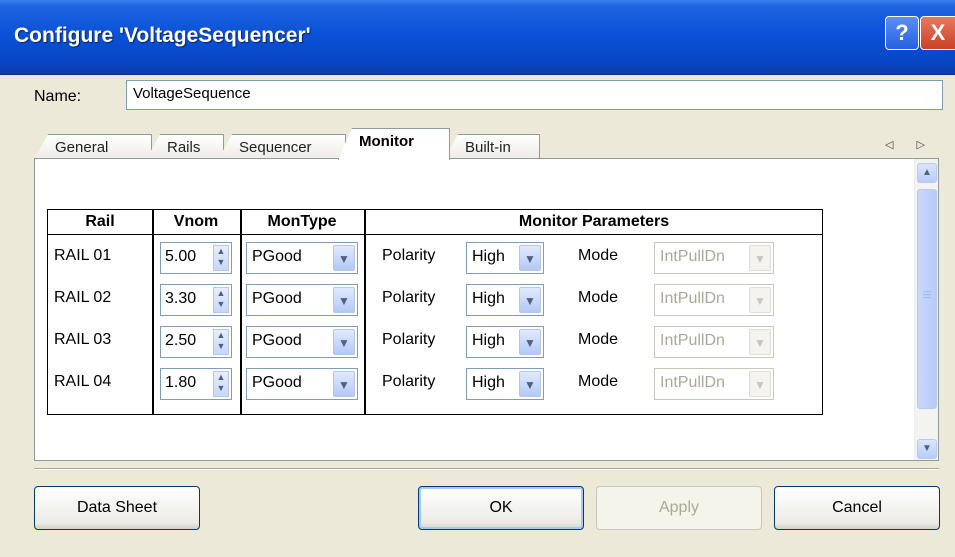  I want to click on rail-label: RAIL 03, so click(83, 339).